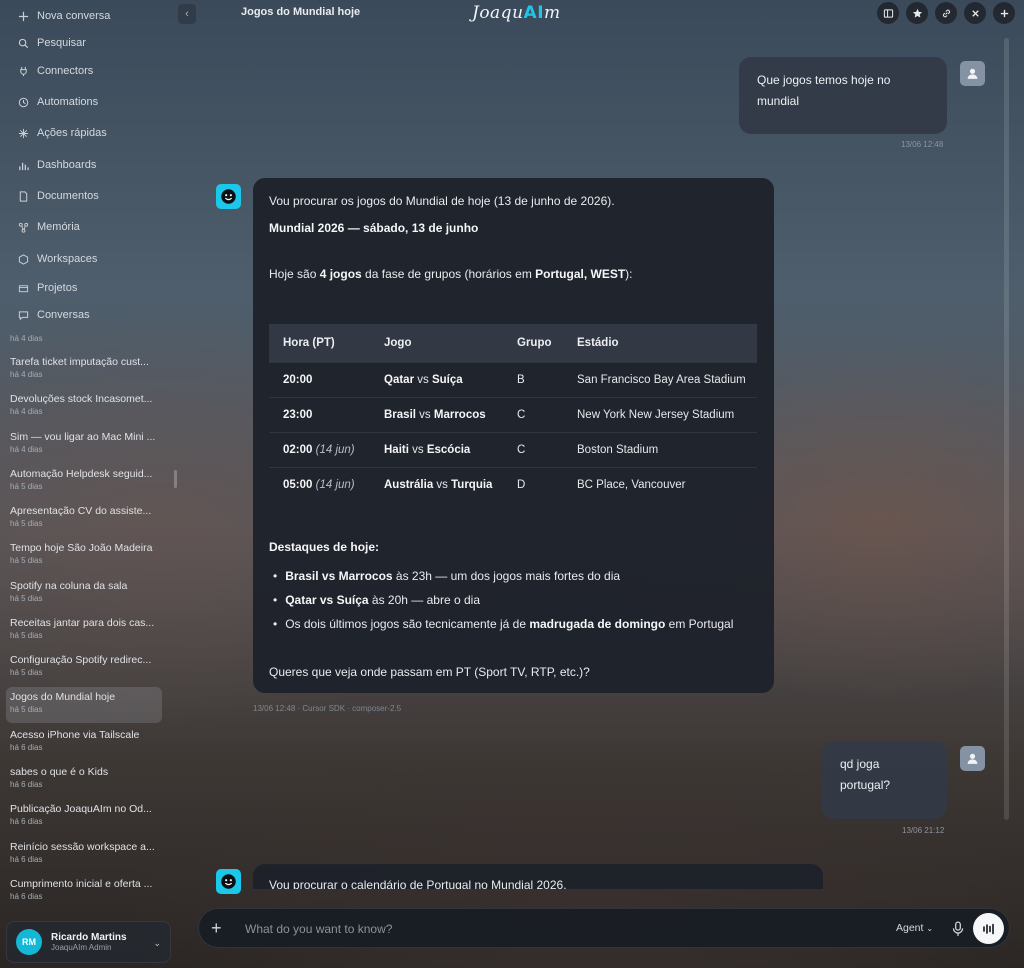 Image resolution: width=1024 pixels, height=968 pixels. Describe the element at coordinates (84, 668) in the screenshot. I see `conversation-item: Configuração Spotify redirec... há 5 dias` at that location.